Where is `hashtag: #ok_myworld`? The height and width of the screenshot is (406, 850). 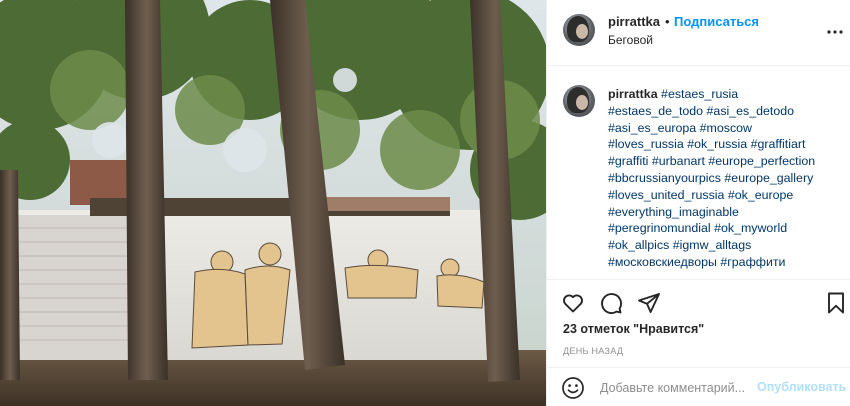 hashtag: #ok_myworld is located at coordinates (750, 228).